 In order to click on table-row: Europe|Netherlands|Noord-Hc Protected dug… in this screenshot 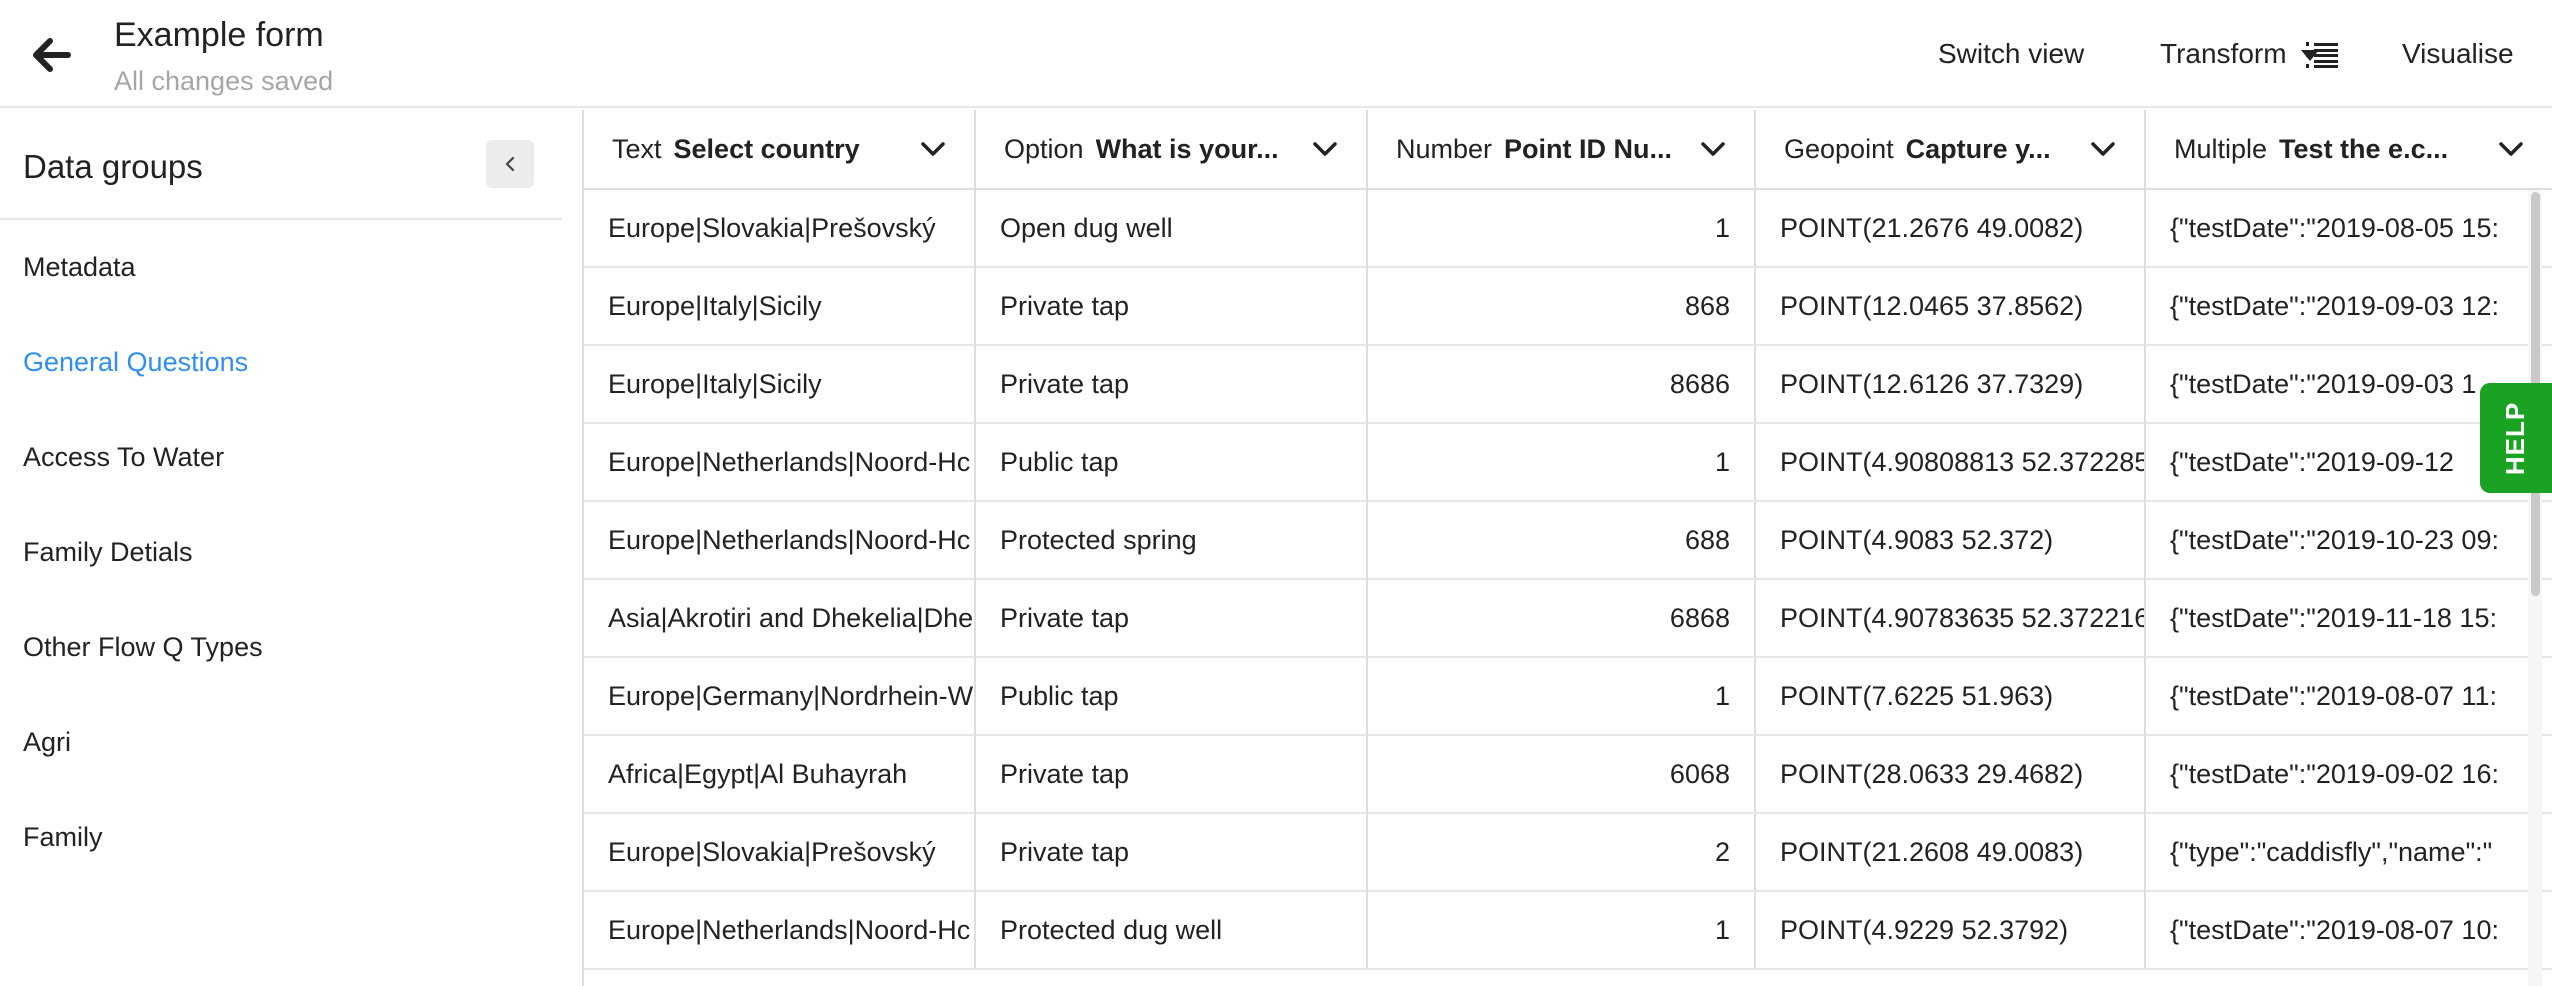, I will do `click(1568, 931)`.